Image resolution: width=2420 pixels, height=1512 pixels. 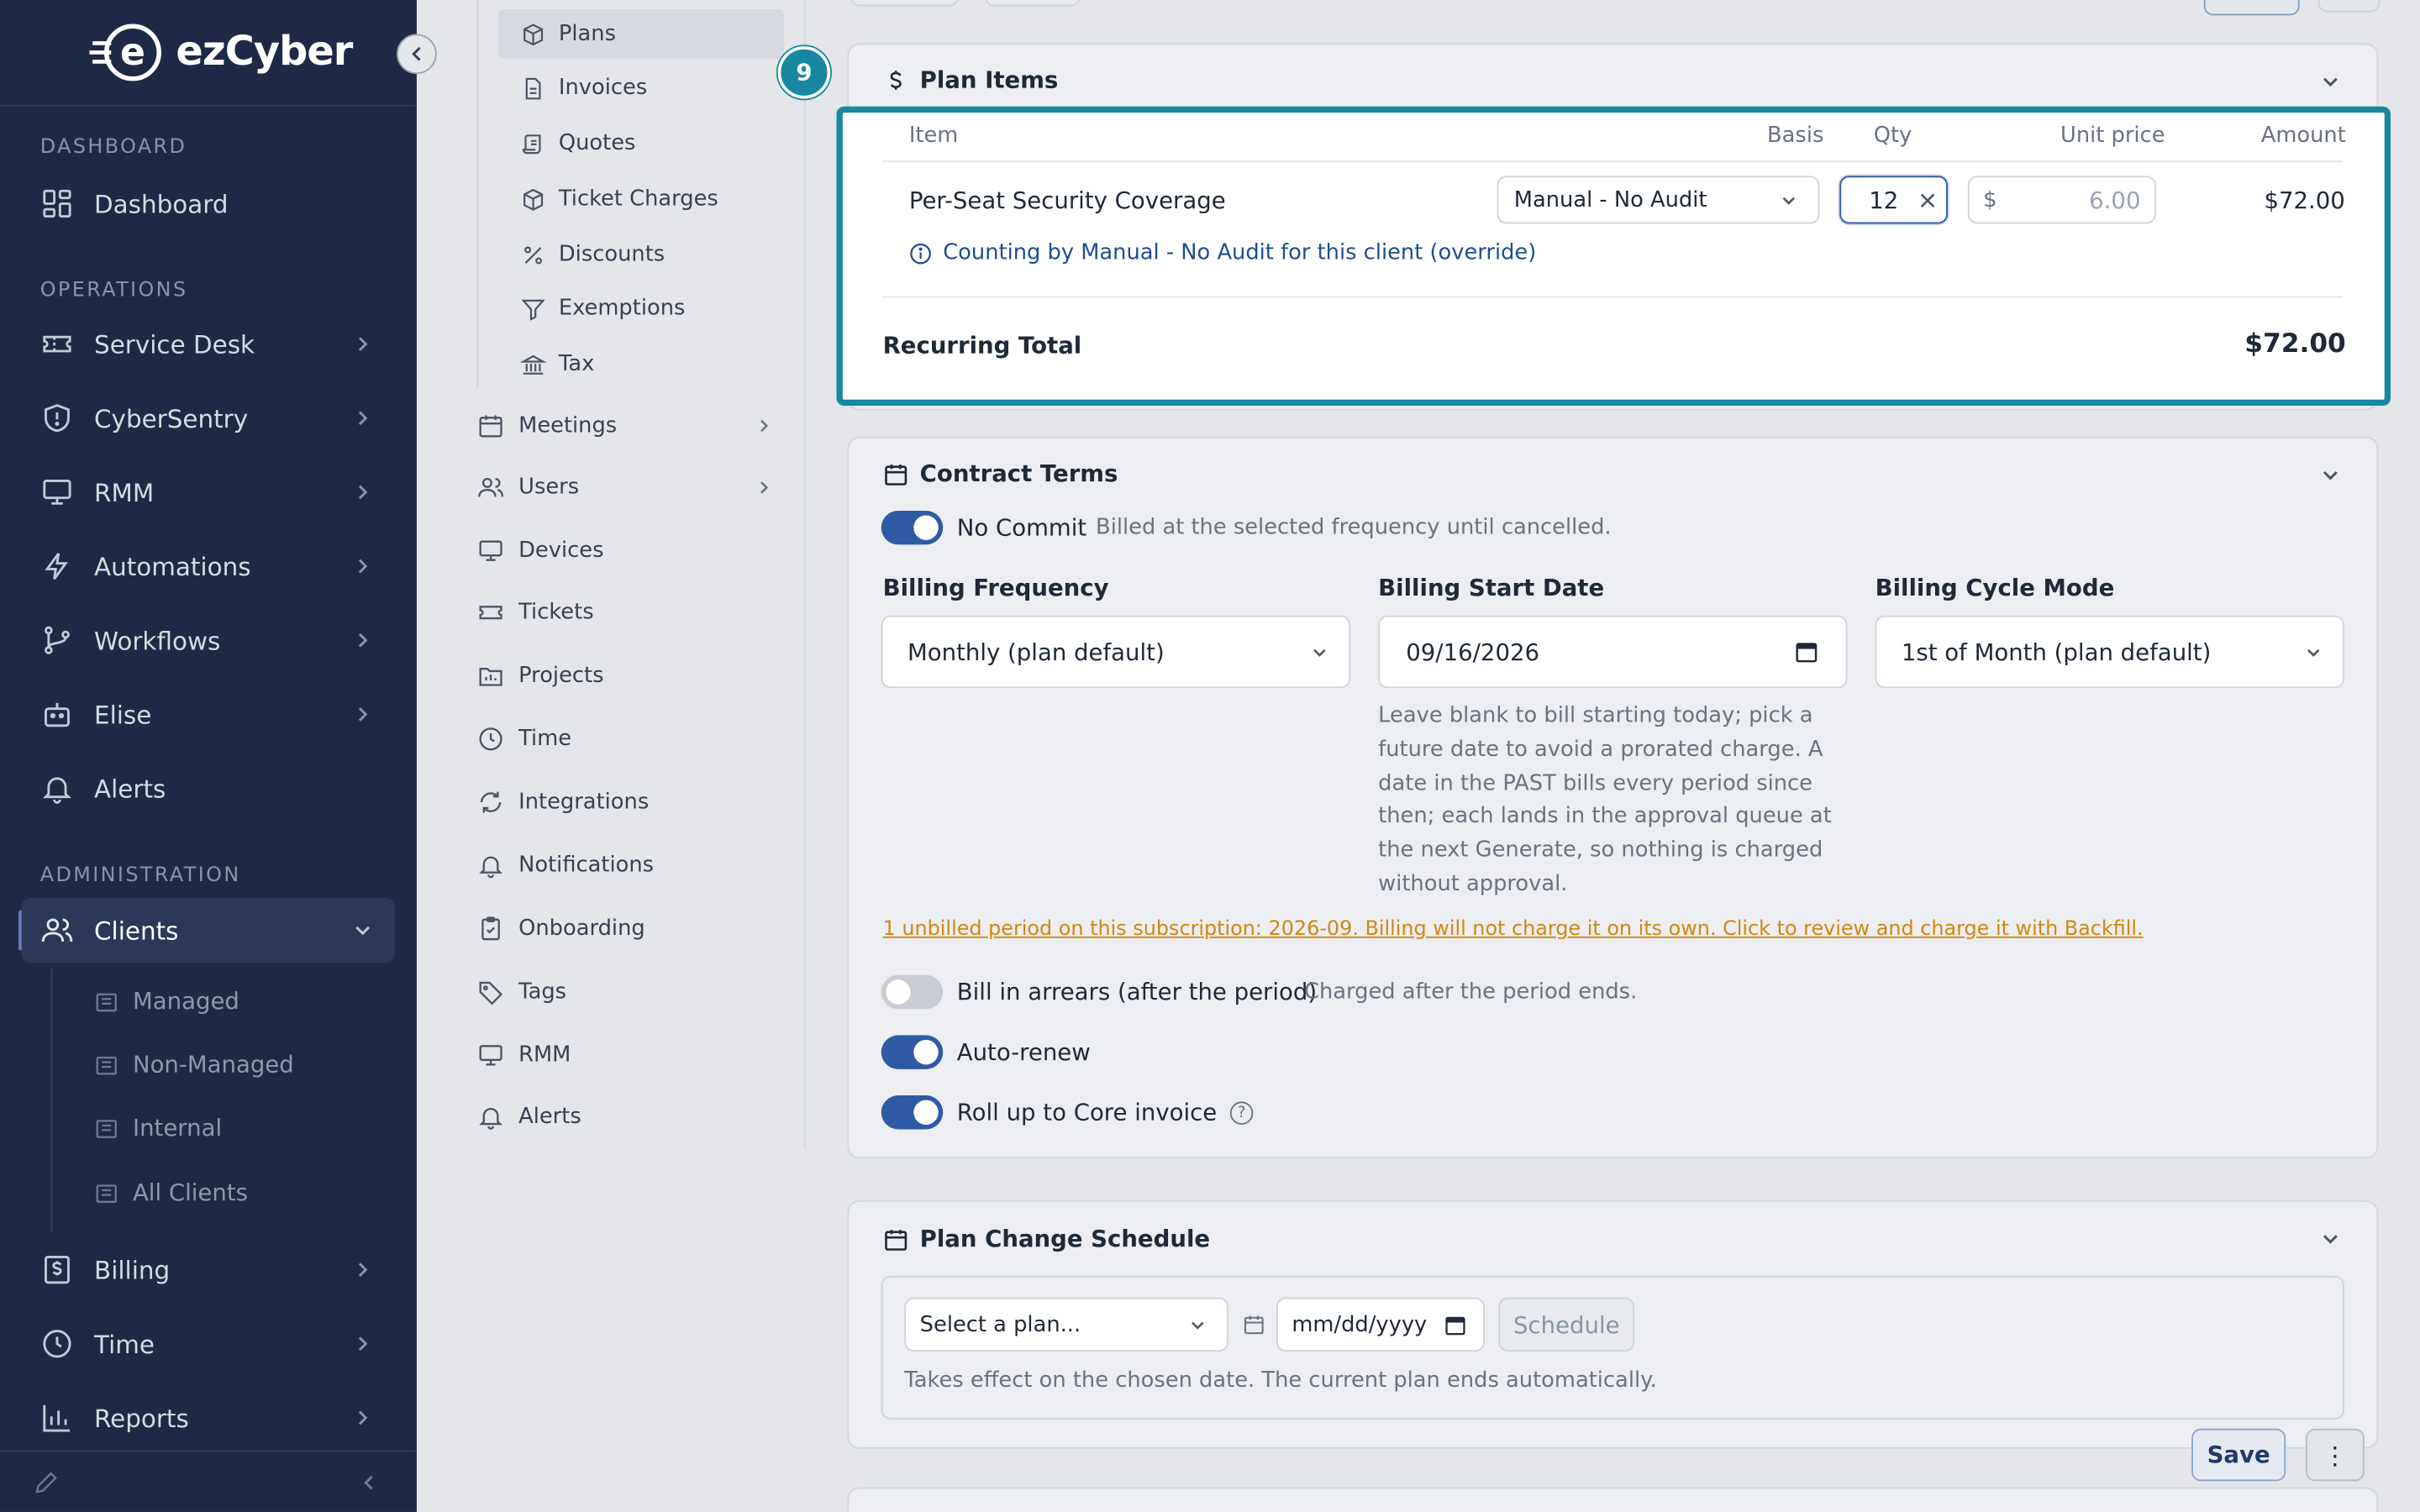 What do you see at coordinates (165, 1001) in the screenshot?
I see `sidebar-sub-managed: Managed` at bounding box center [165, 1001].